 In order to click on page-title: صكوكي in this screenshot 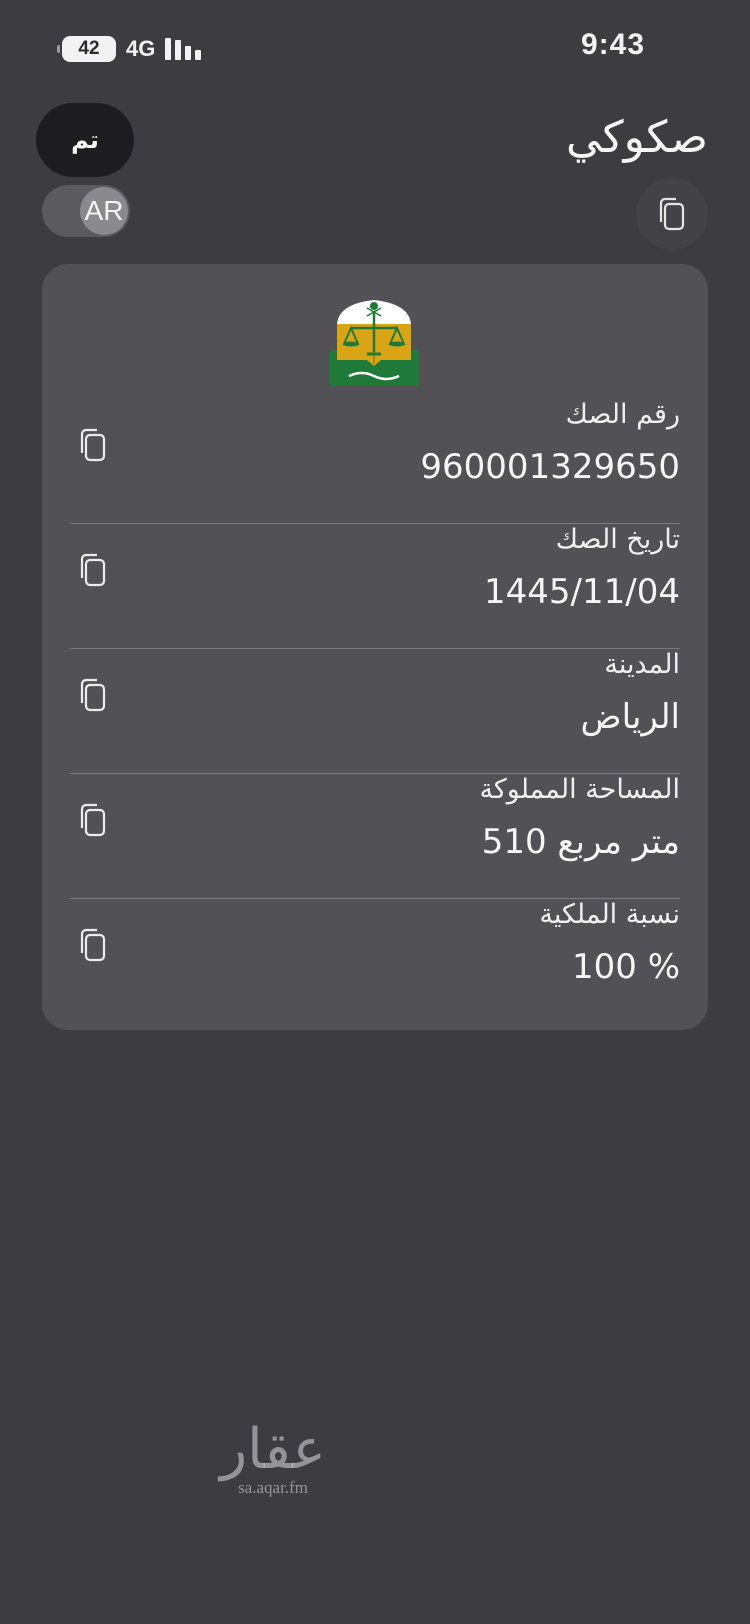, I will do `click(636, 137)`.